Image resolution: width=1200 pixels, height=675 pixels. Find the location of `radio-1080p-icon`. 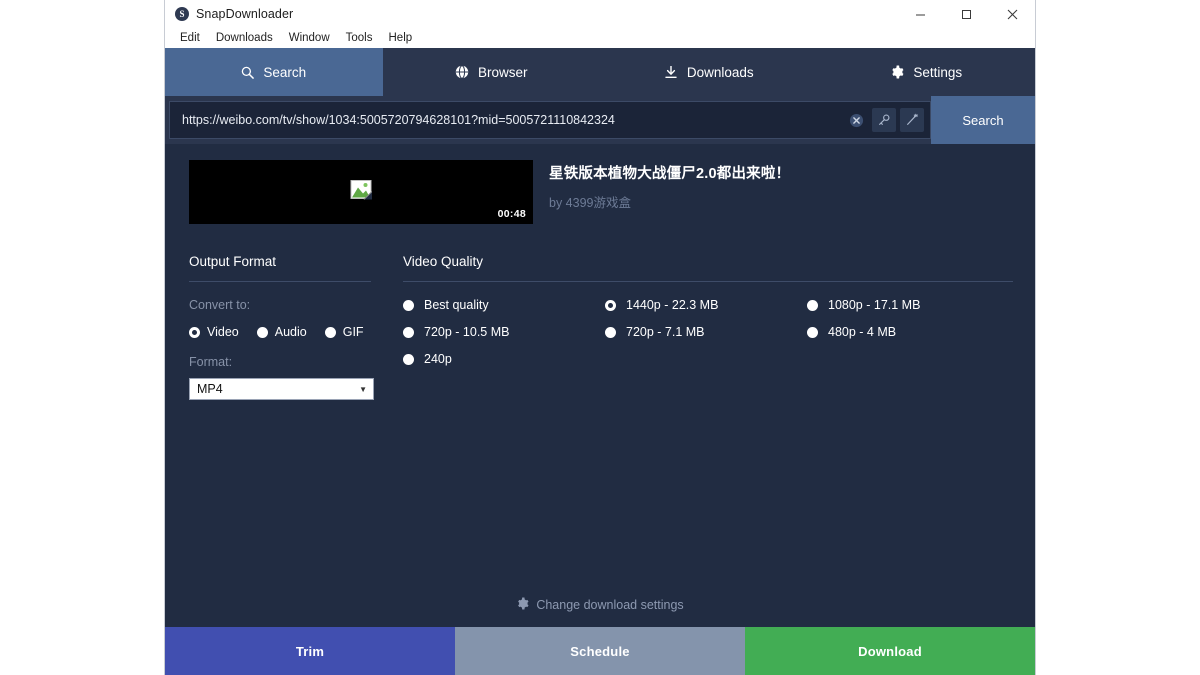

radio-1080p-icon is located at coordinates (812, 305).